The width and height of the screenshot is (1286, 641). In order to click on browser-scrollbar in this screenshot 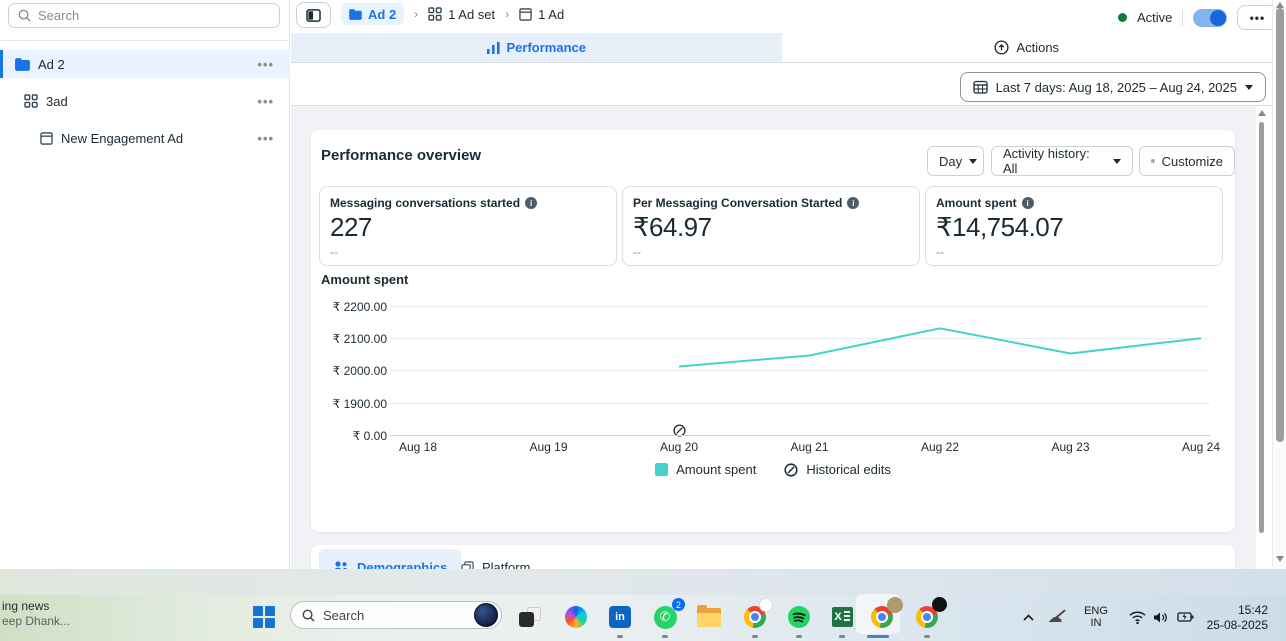, I will do `click(1279, 284)`.